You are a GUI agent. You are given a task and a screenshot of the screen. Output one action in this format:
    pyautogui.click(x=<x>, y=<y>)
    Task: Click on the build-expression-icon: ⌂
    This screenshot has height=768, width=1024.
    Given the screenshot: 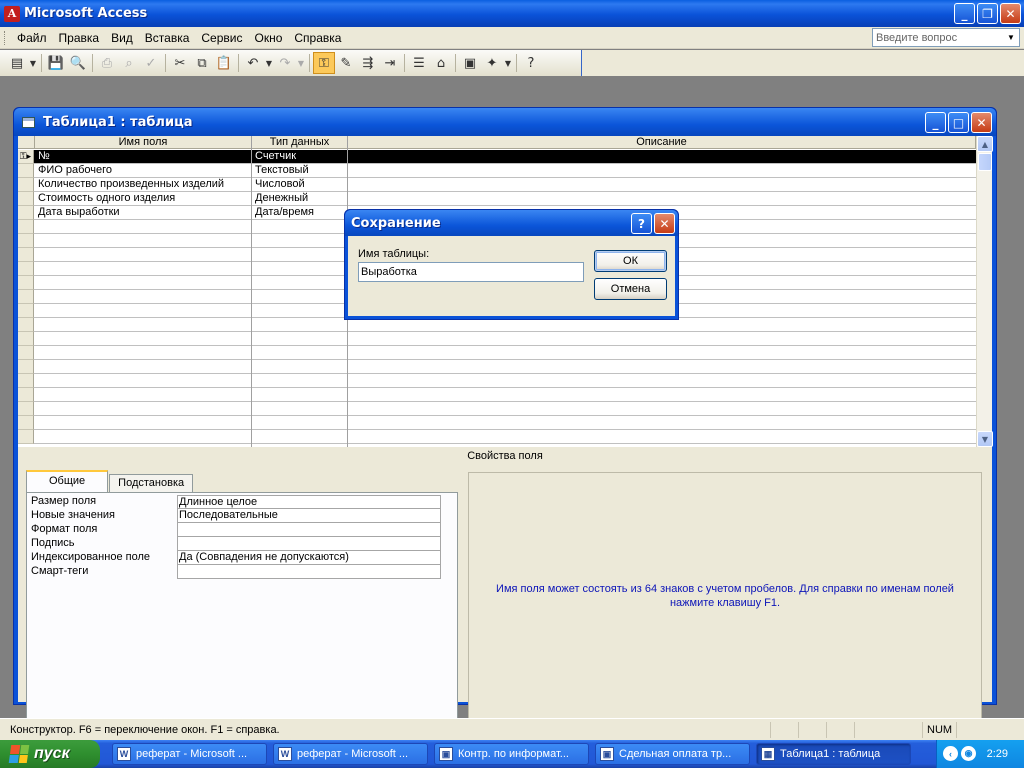 What is the action you would take?
    pyautogui.click(x=441, y=63)
    